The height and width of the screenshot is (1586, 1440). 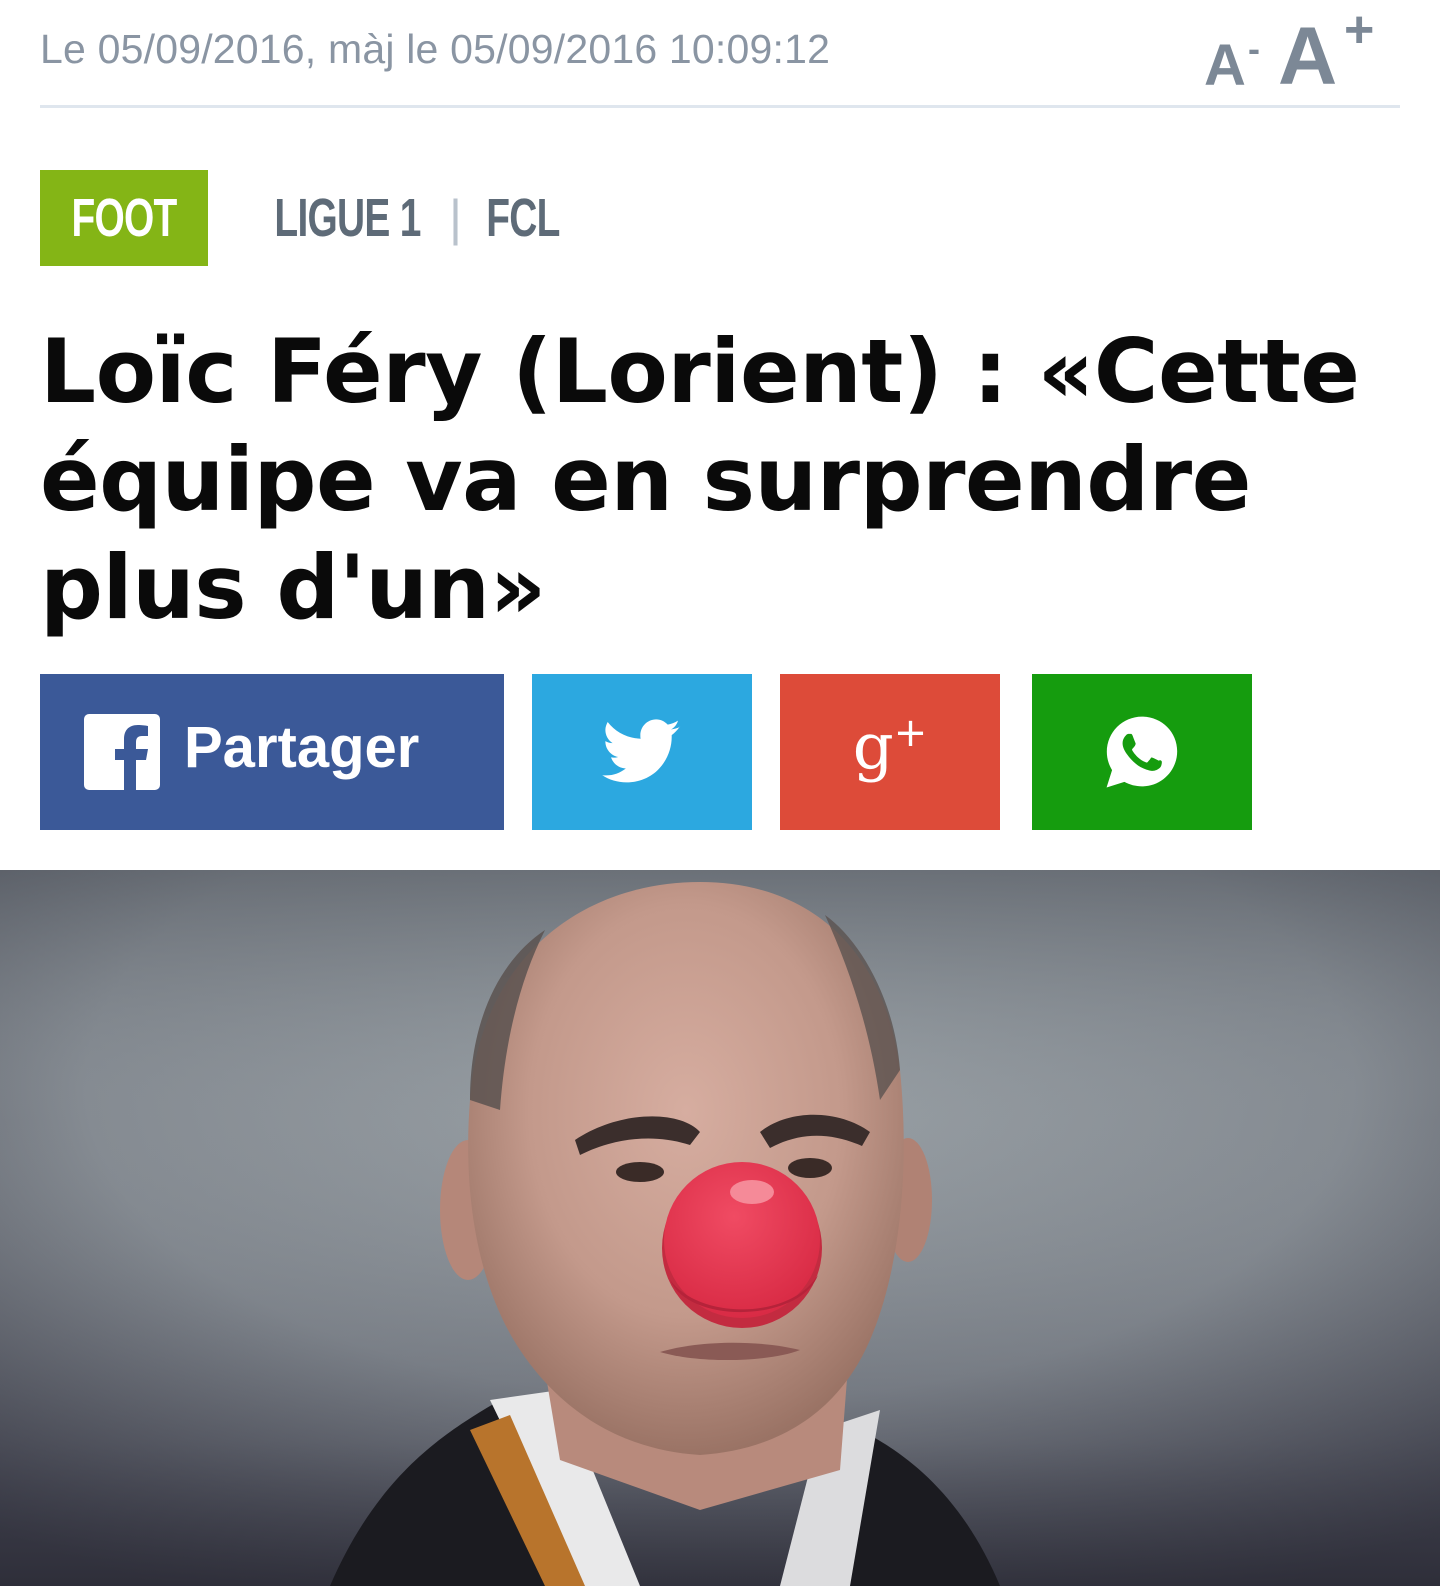 I want to click on gplus-g: g, so click(x=873, y=747).